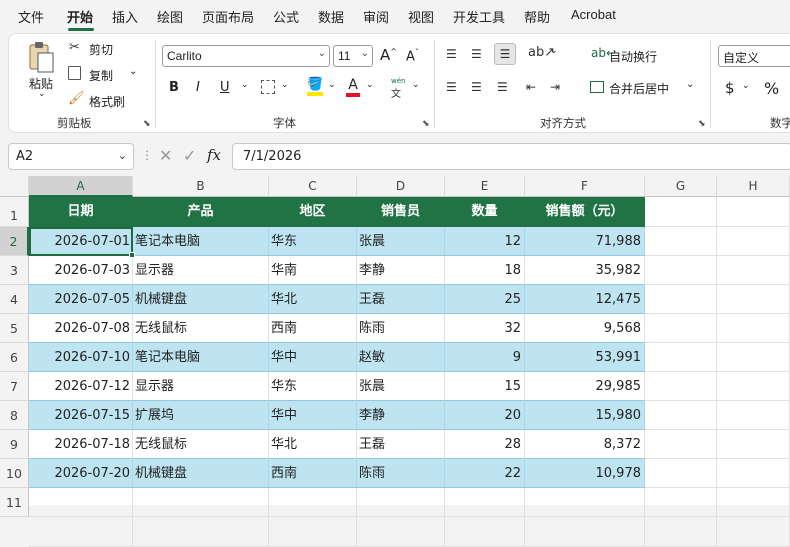  What do you see at coordinates (101, 49) in the screenshot?
I see `cut-button: 剪切` at bounding box center [101, 49].